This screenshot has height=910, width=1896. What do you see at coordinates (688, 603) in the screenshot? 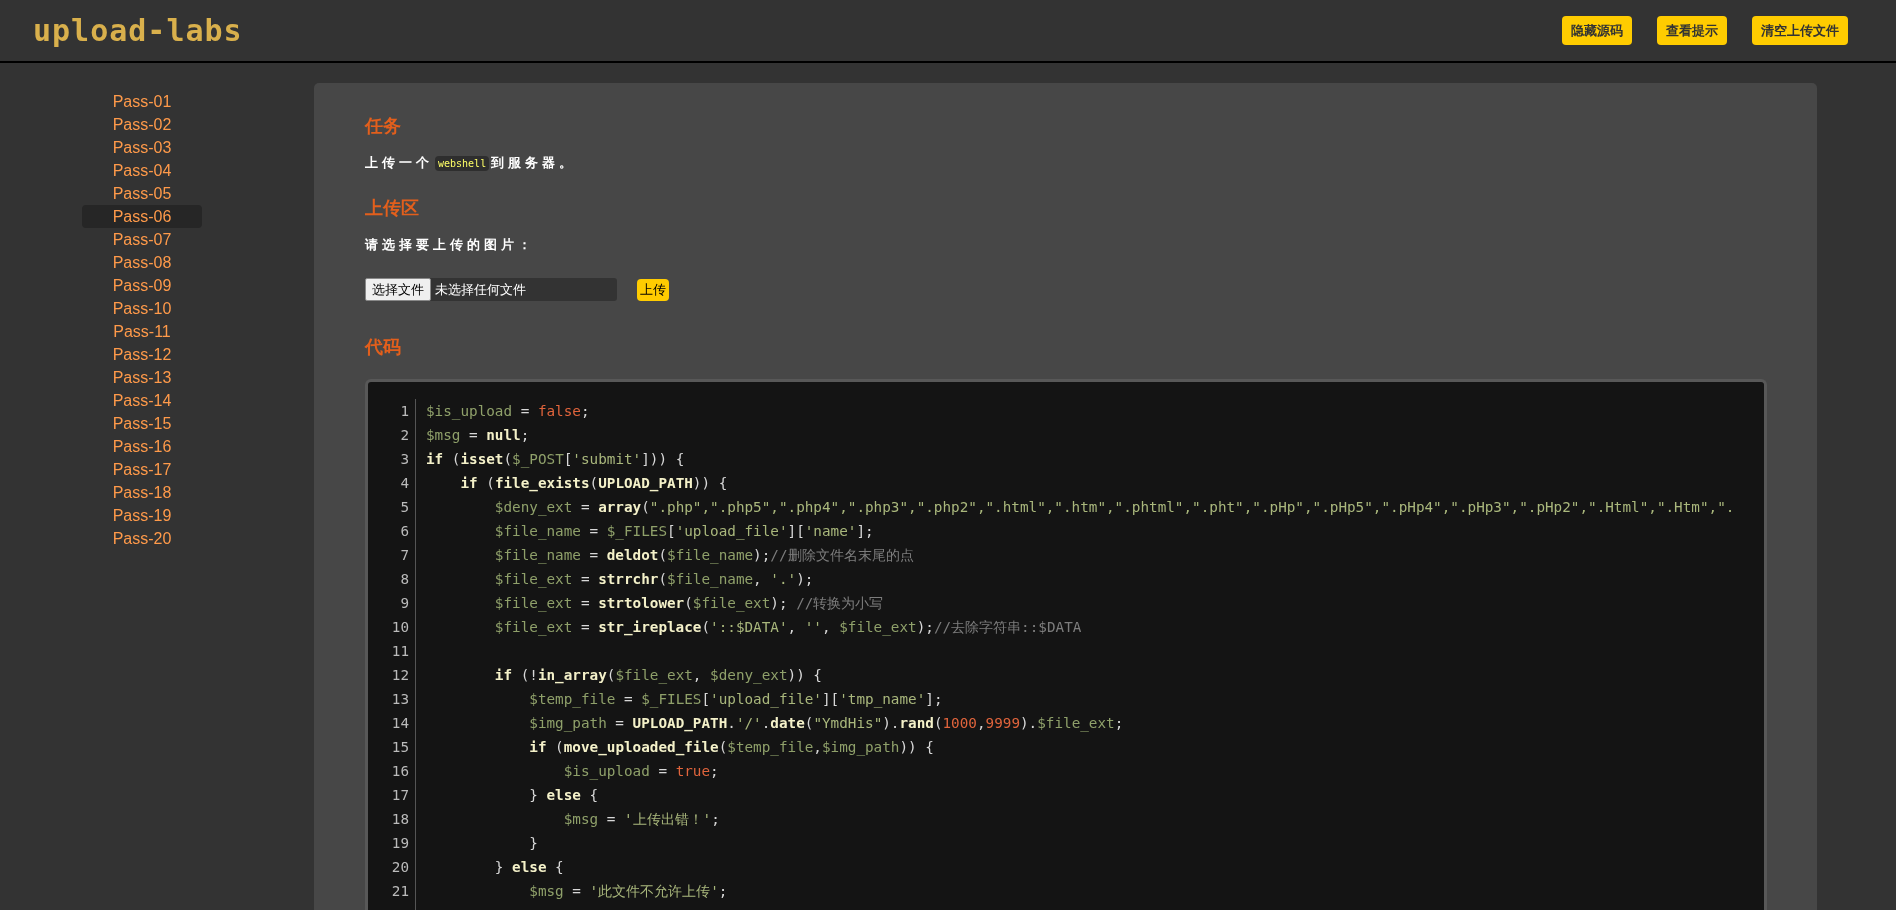
I see `code-line: $file_ext = strtolower($file_ext); //转换为小写` at bounding box center [688, 603].